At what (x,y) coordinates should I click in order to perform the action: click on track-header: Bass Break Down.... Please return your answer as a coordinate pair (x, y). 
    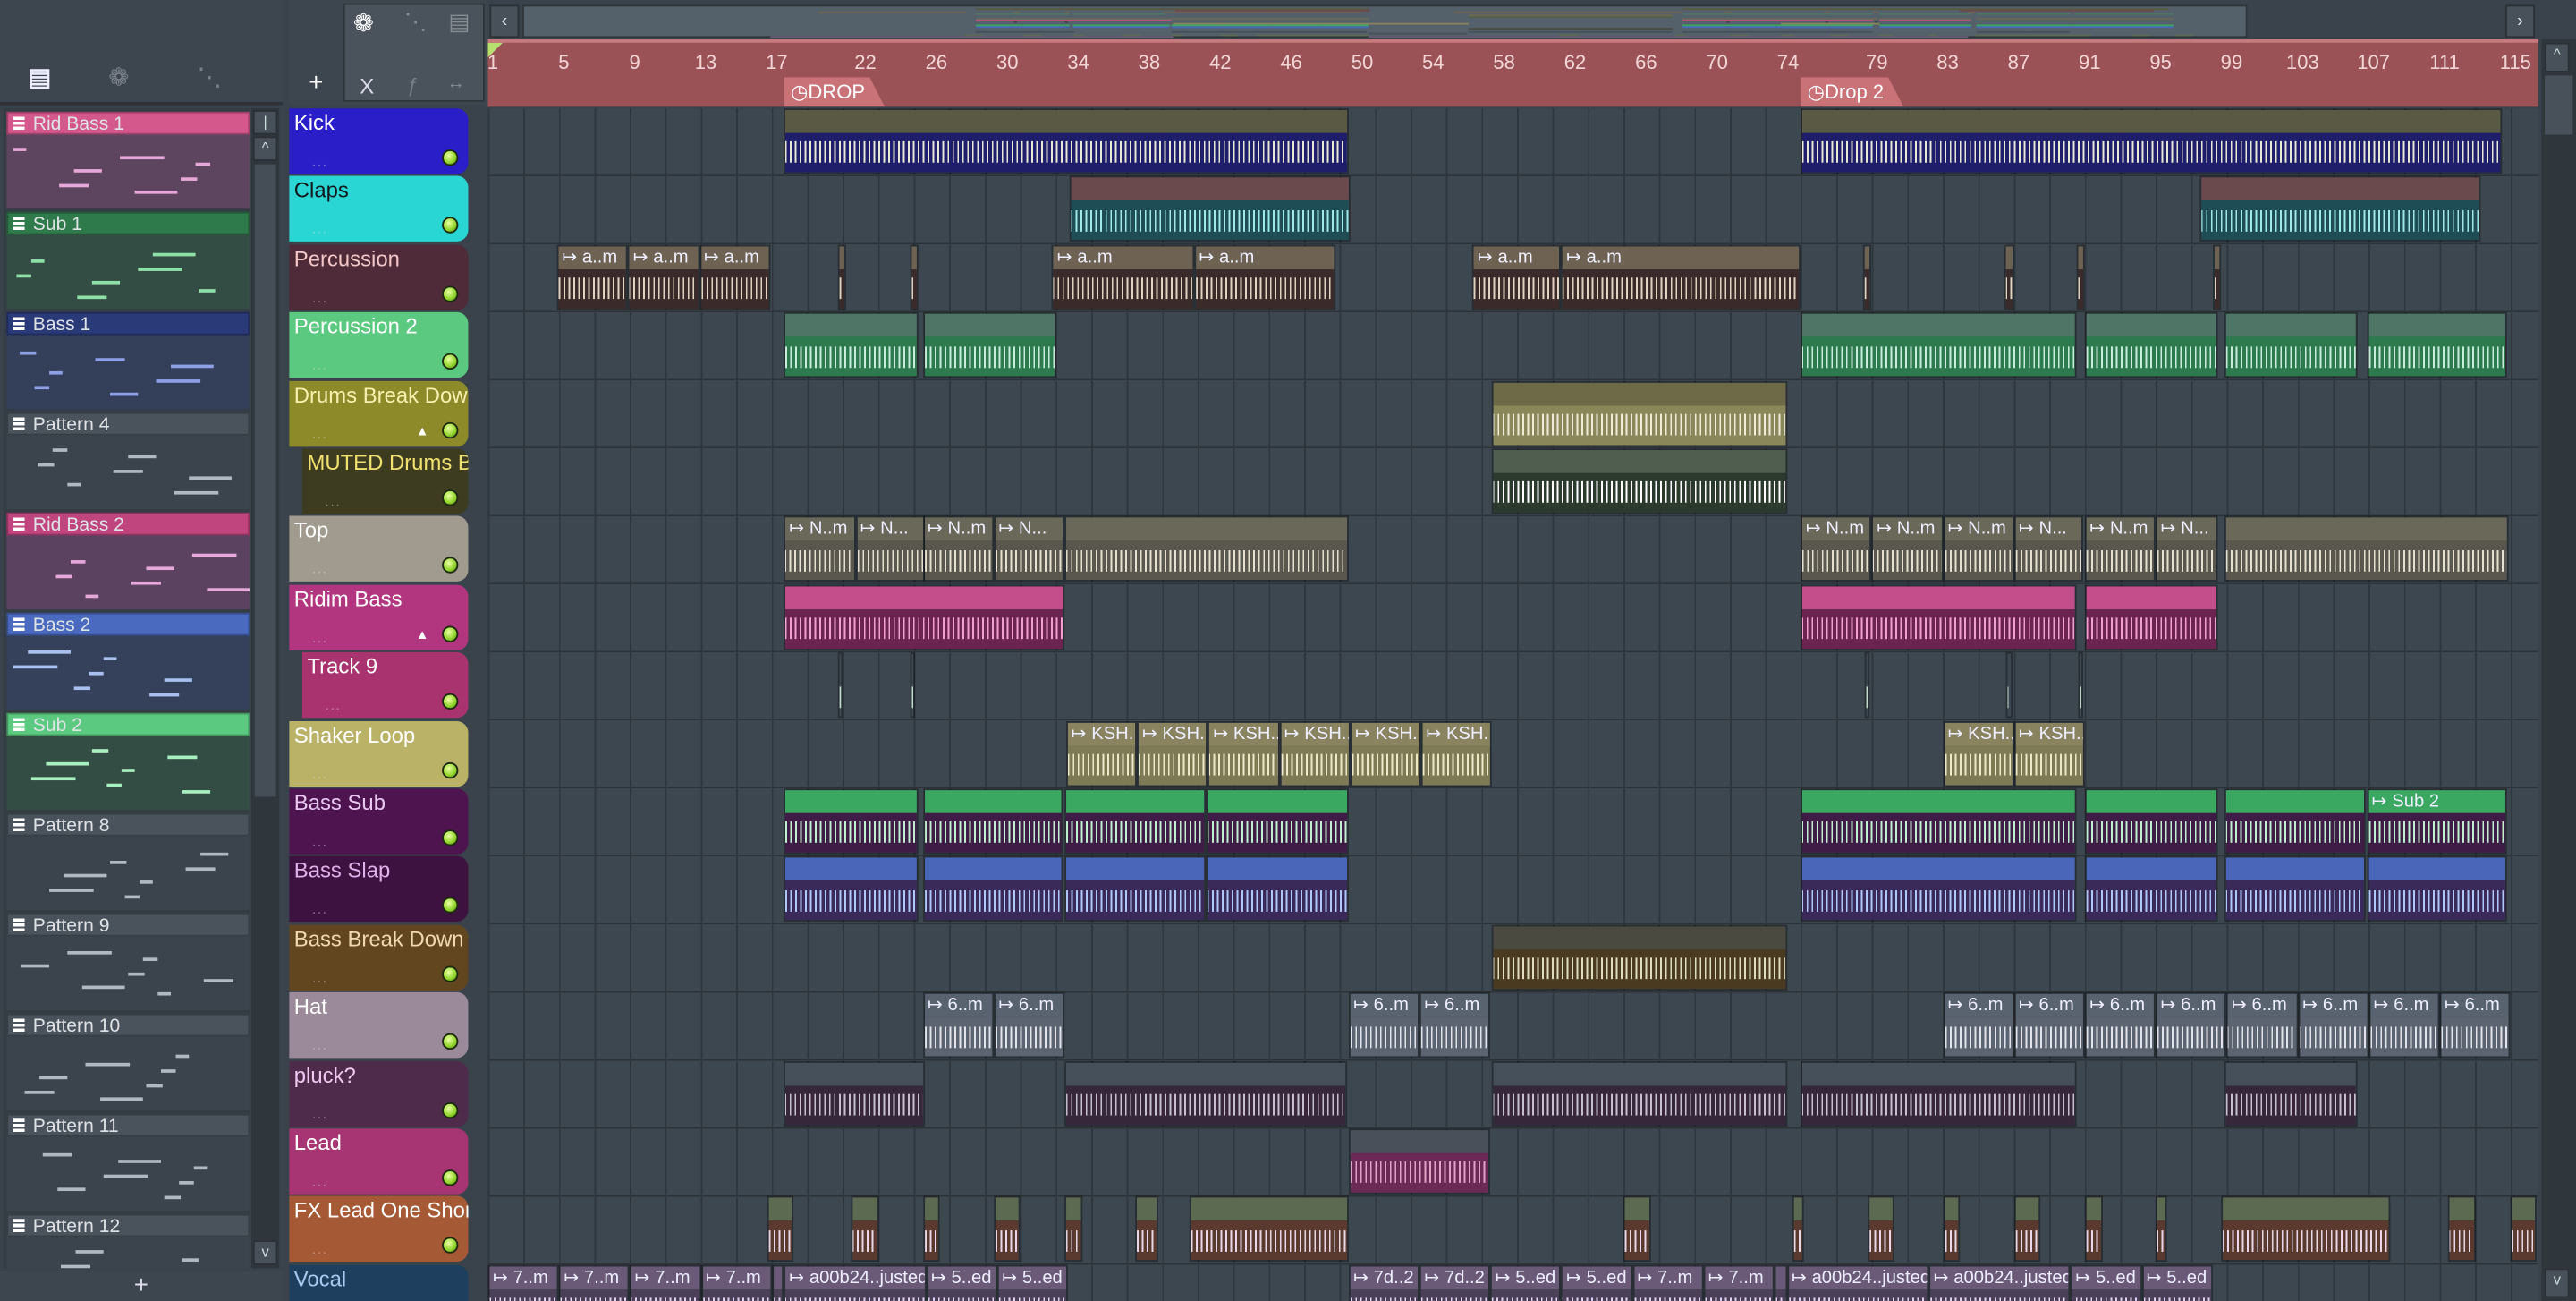
    Looking at the image, I should click on (379, 957).